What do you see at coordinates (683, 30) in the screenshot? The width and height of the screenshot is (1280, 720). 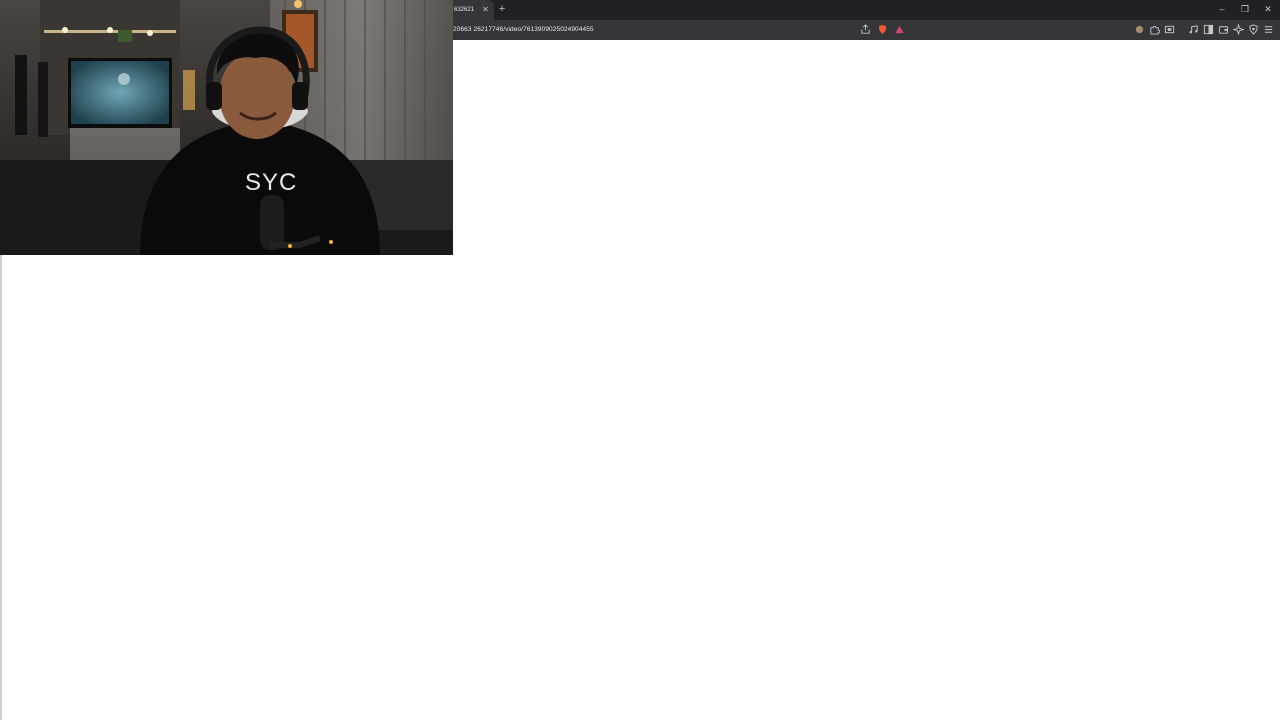 I see `address-bar-url: 20663 26217746/video/7613909025024904455` at bounding box center [683, 30].